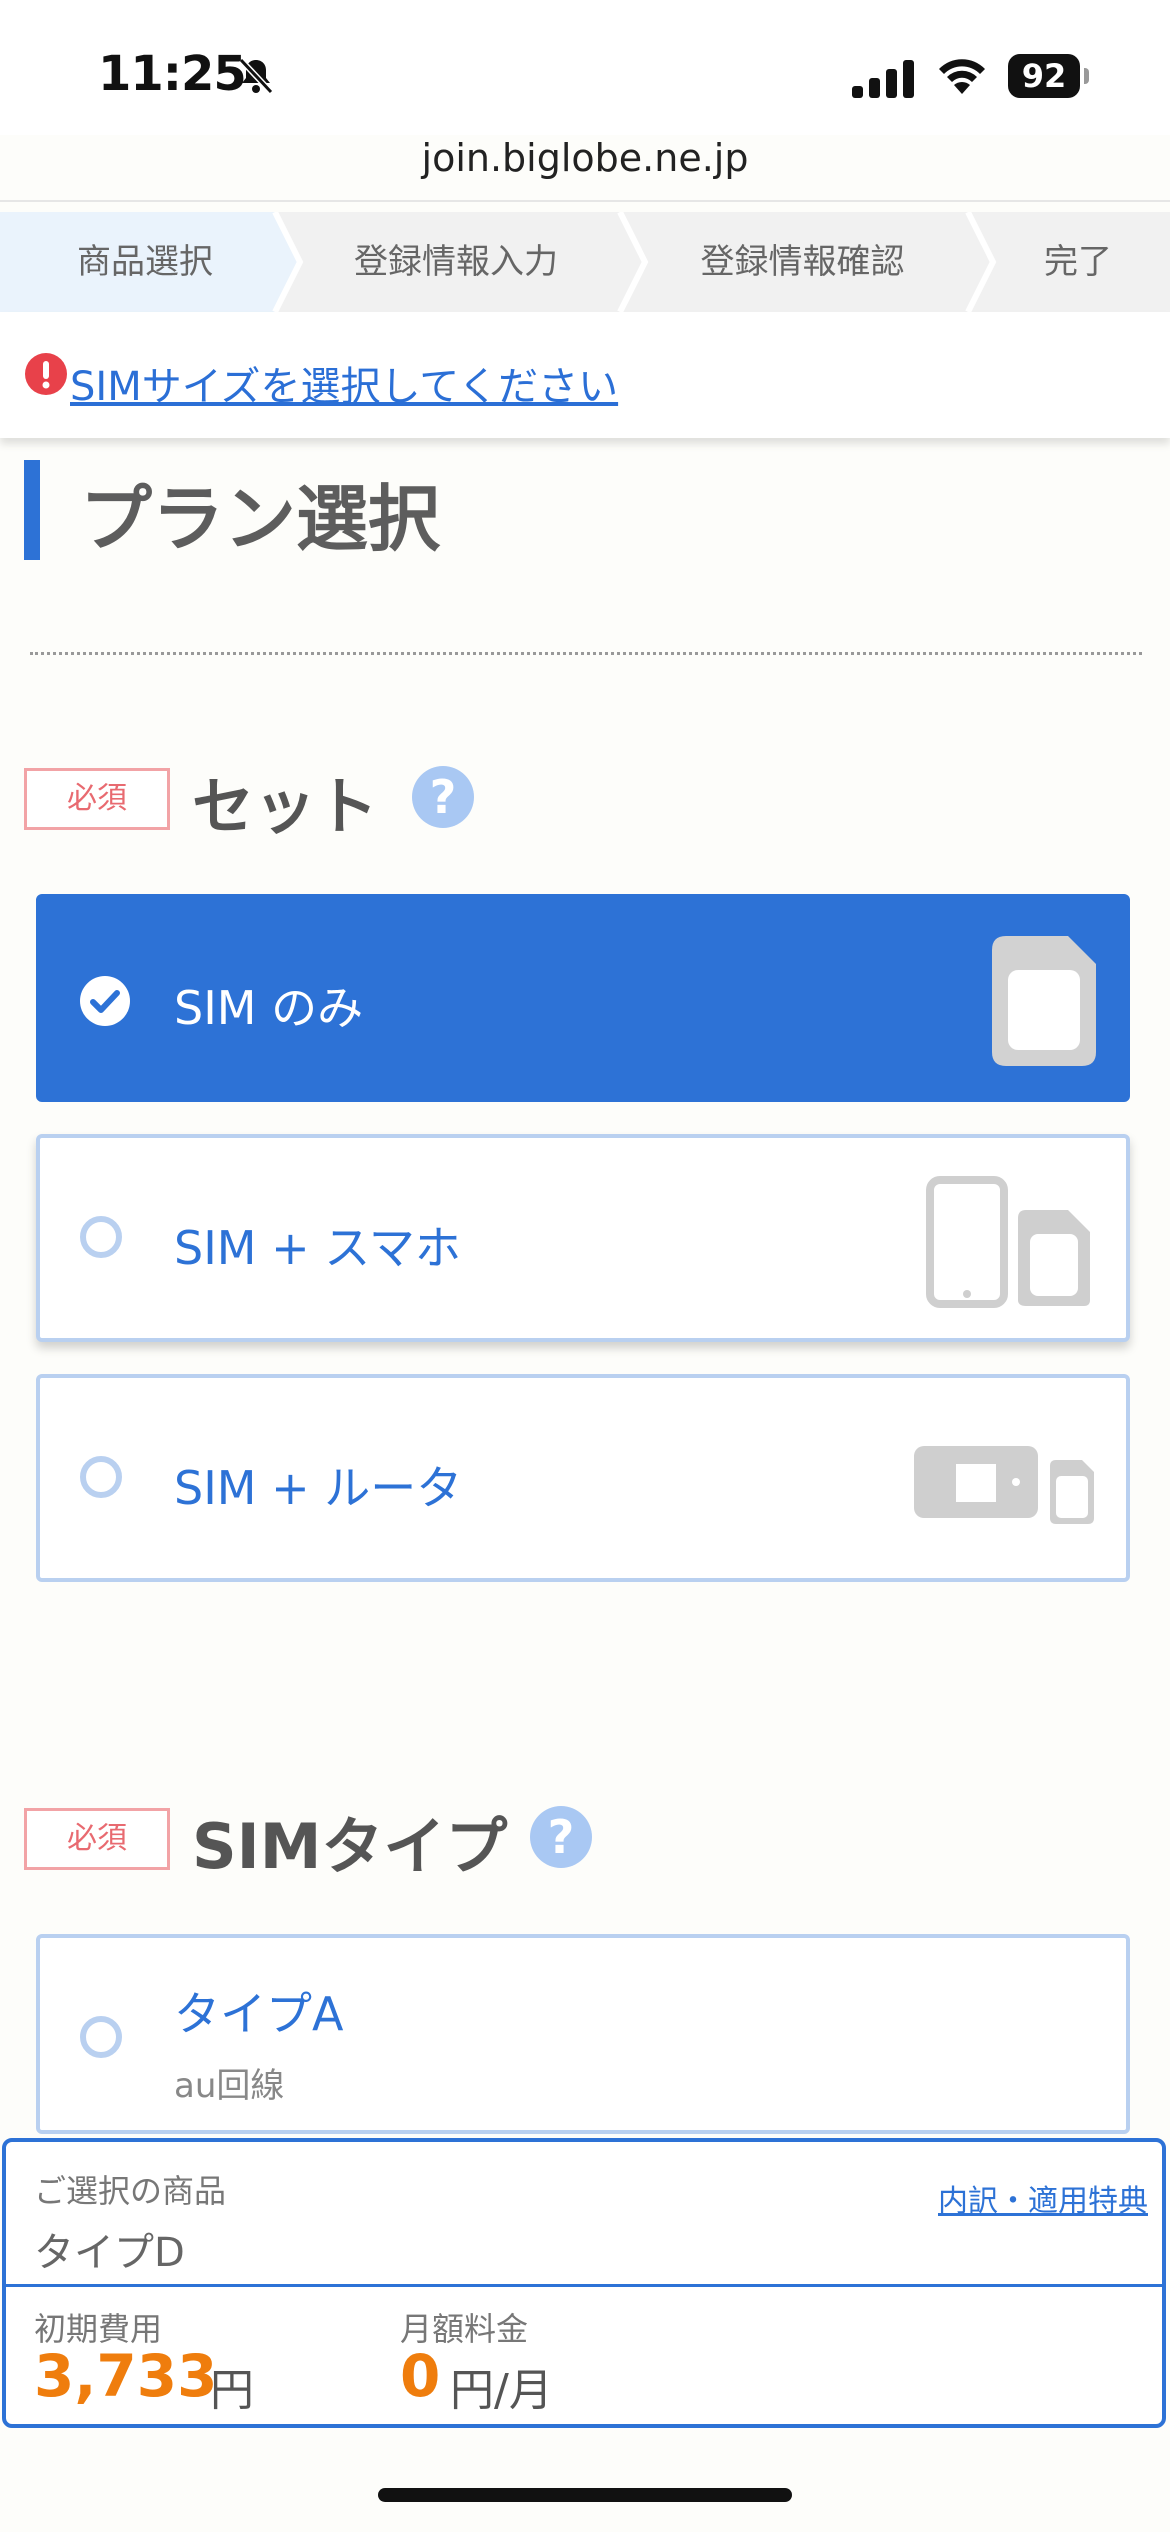 Image resolution: width=1170 pixels, height=2532 pixels. Describe the element at coordinates (583, 1478) in the screenshot. I see `option-sim-router: SIM + ルータ` at that location.